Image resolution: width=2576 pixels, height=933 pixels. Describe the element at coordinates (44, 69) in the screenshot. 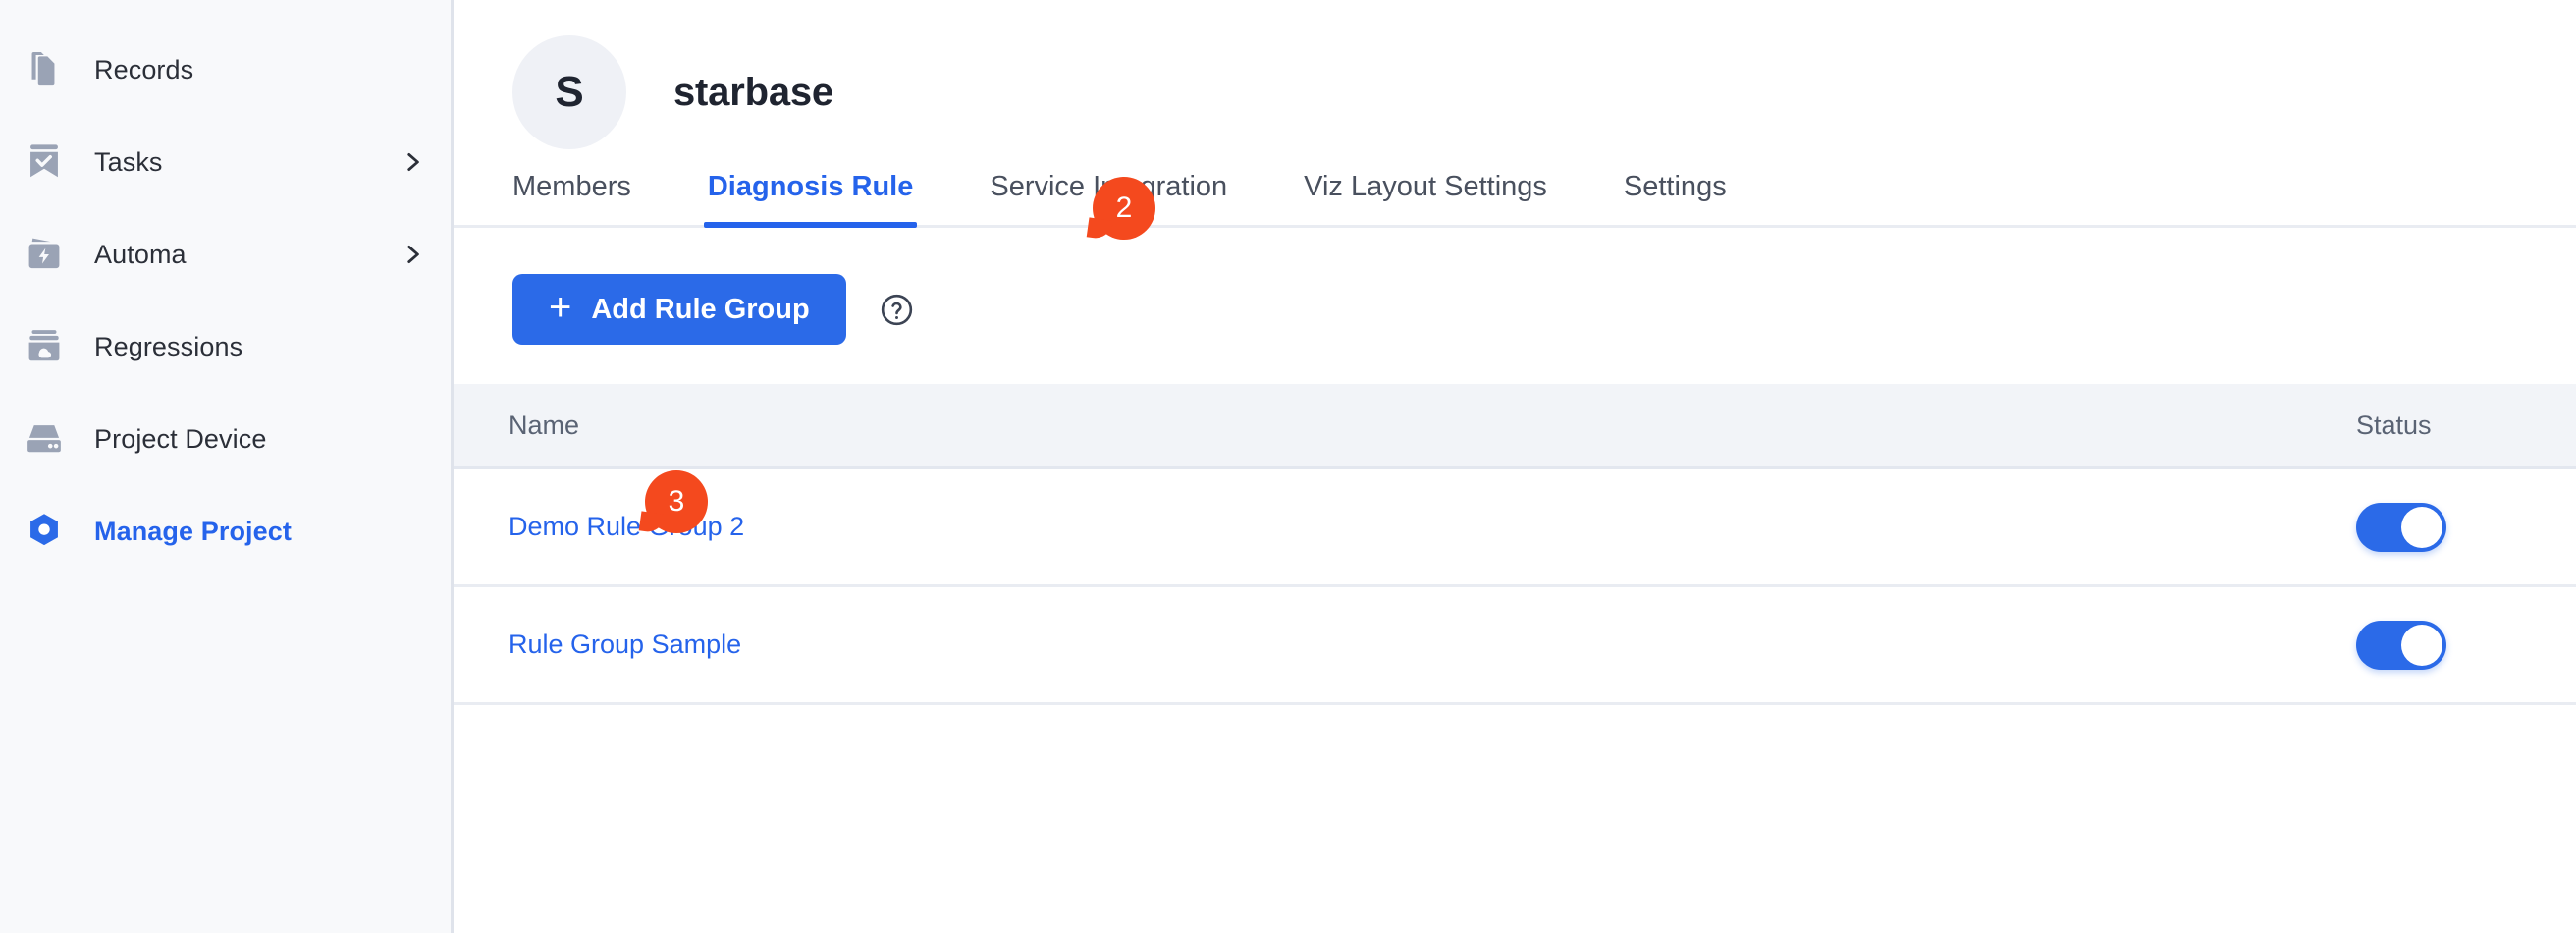

I see `records-icon` at that location.